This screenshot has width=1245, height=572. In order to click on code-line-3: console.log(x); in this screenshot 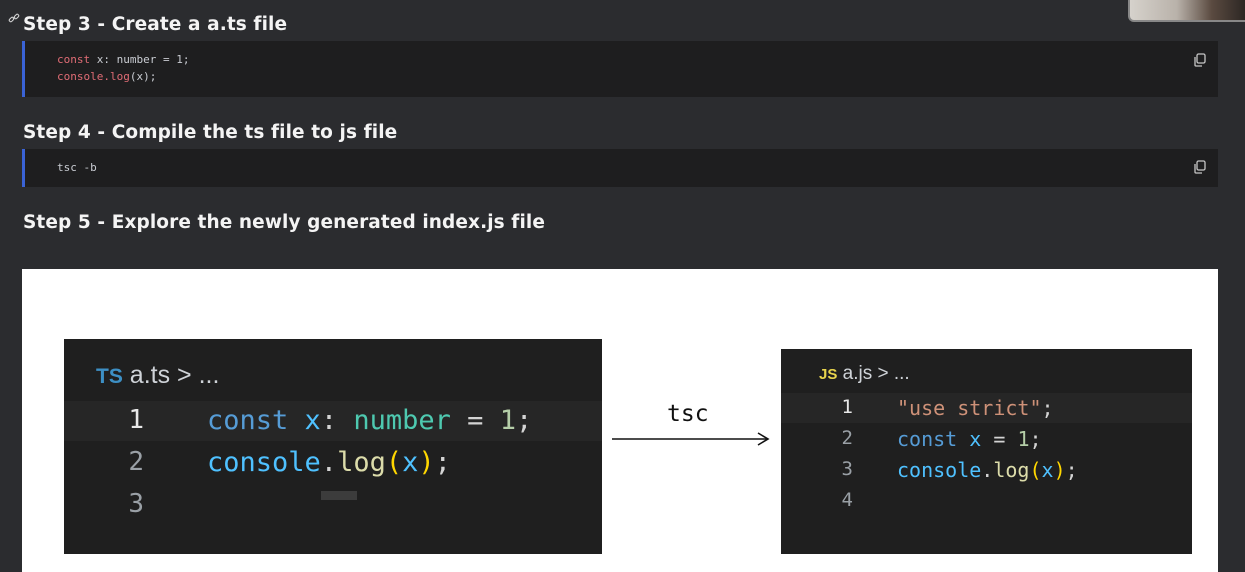, I will do `click(987, 470)`.